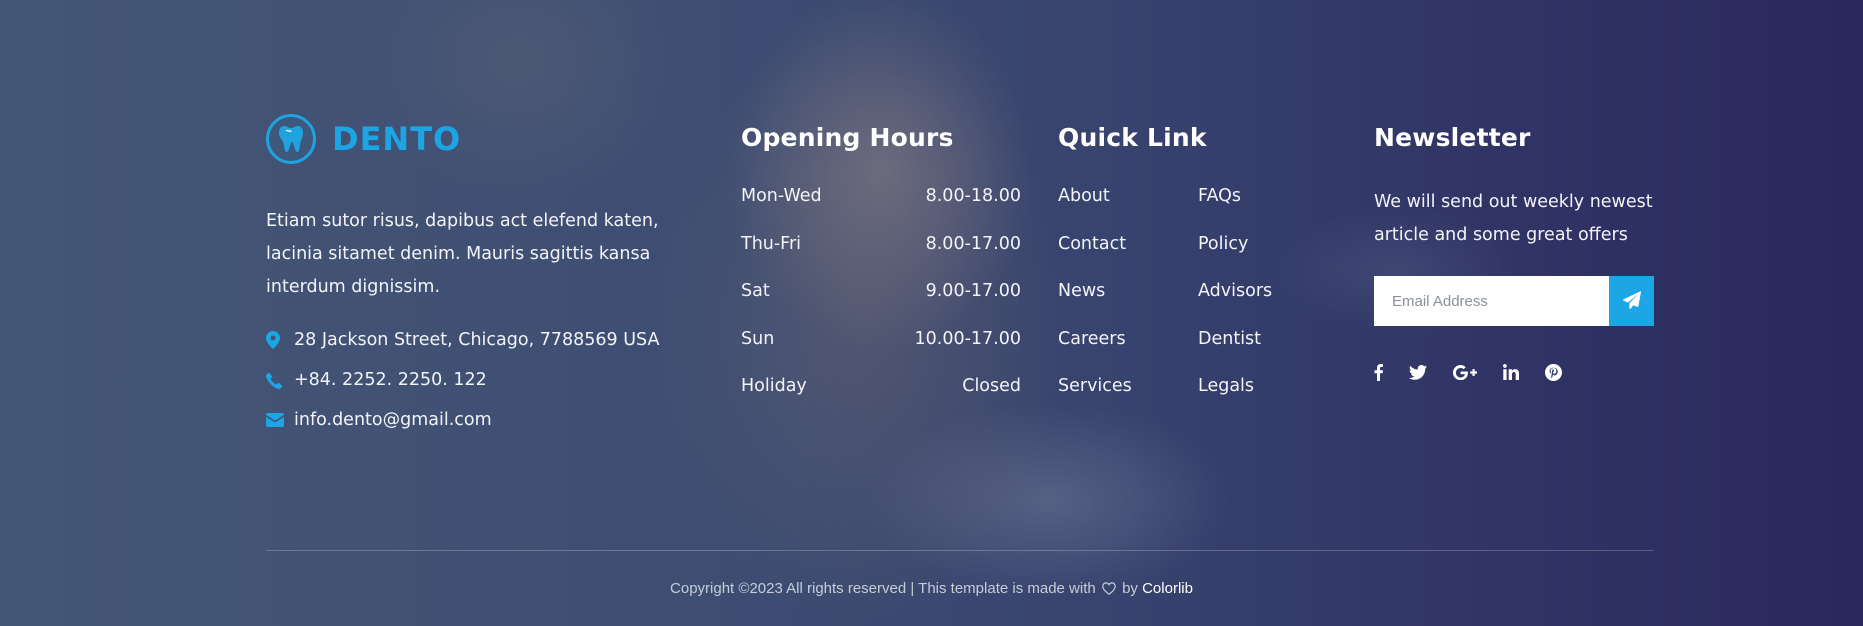  I want to click on social-links, so click(1514, 372).